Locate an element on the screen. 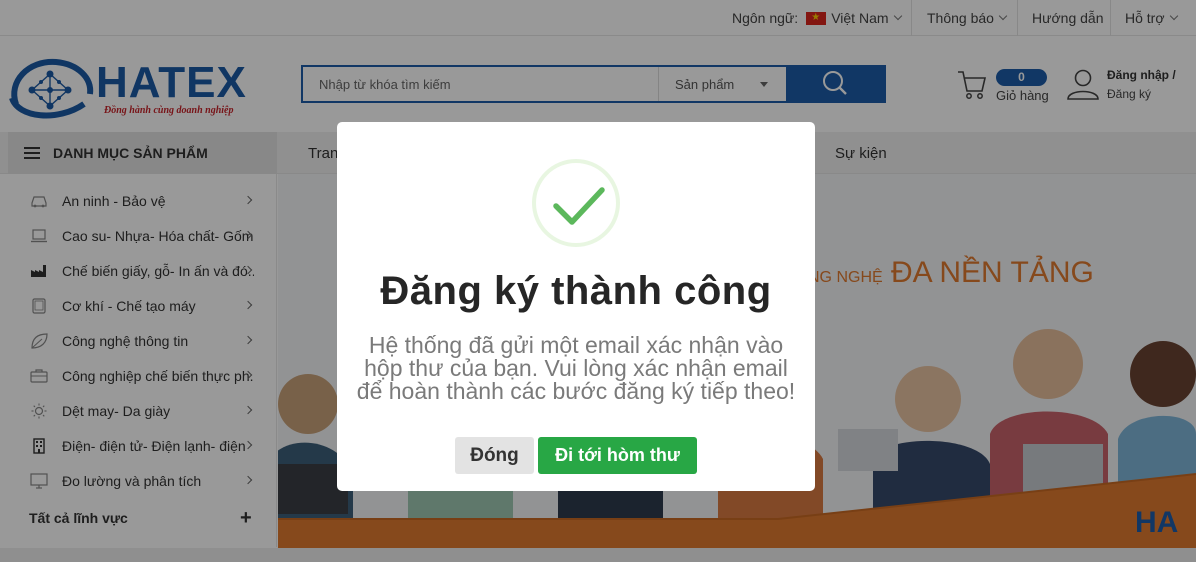 Image resolution: width=1196 pixels, height=562 pixels. checkmark-icon is located at coordinates (579, 206).